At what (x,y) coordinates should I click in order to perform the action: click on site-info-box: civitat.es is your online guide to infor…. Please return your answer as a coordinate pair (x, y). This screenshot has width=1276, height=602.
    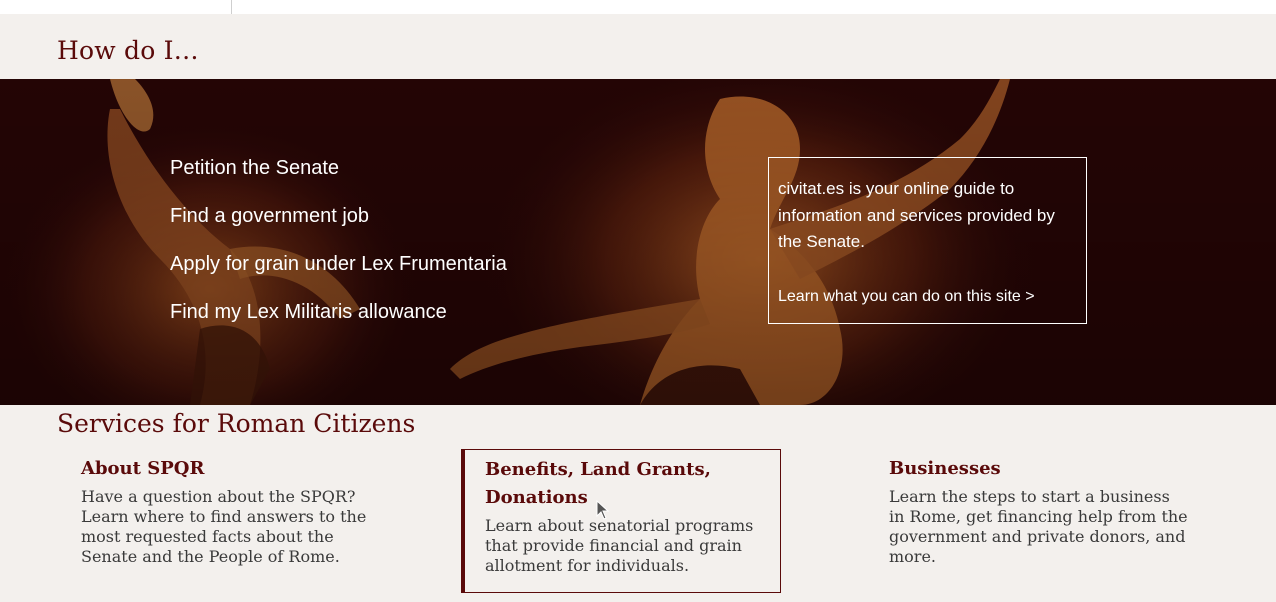
    Looking at the image, I should click on (927, 240).